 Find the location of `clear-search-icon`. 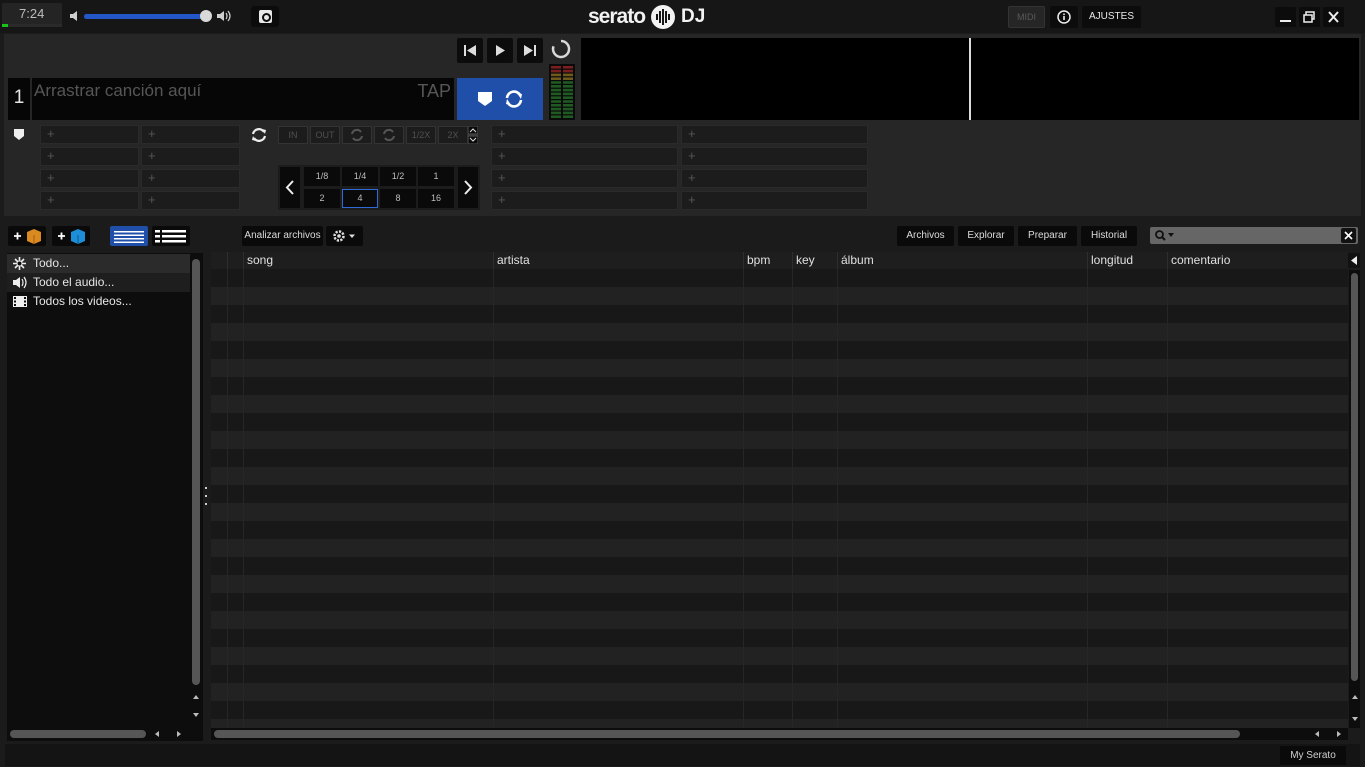

clear-search-icon is located at coordinates (1348, 235).